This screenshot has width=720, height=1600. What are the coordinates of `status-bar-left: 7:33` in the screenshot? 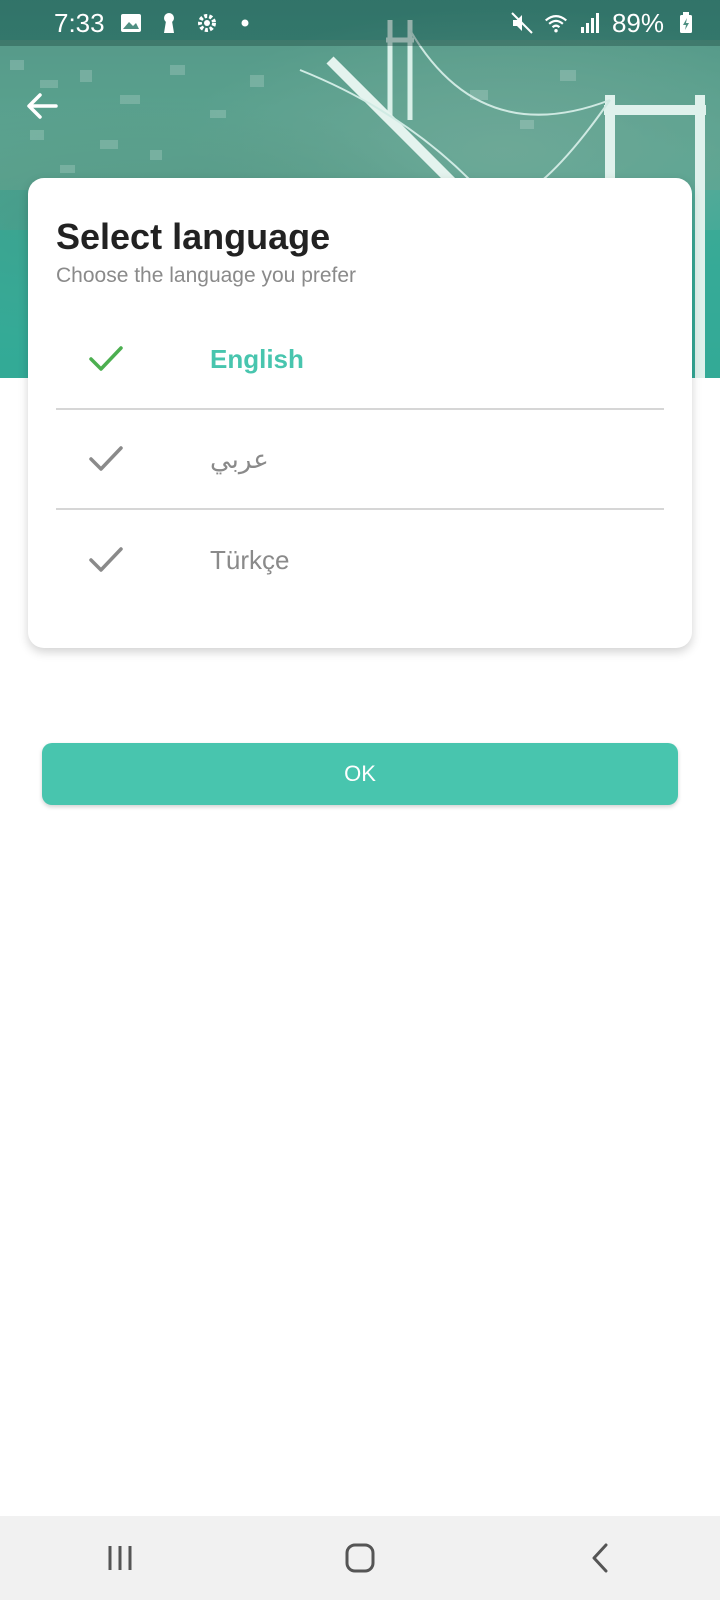 It's located at (155, 23).